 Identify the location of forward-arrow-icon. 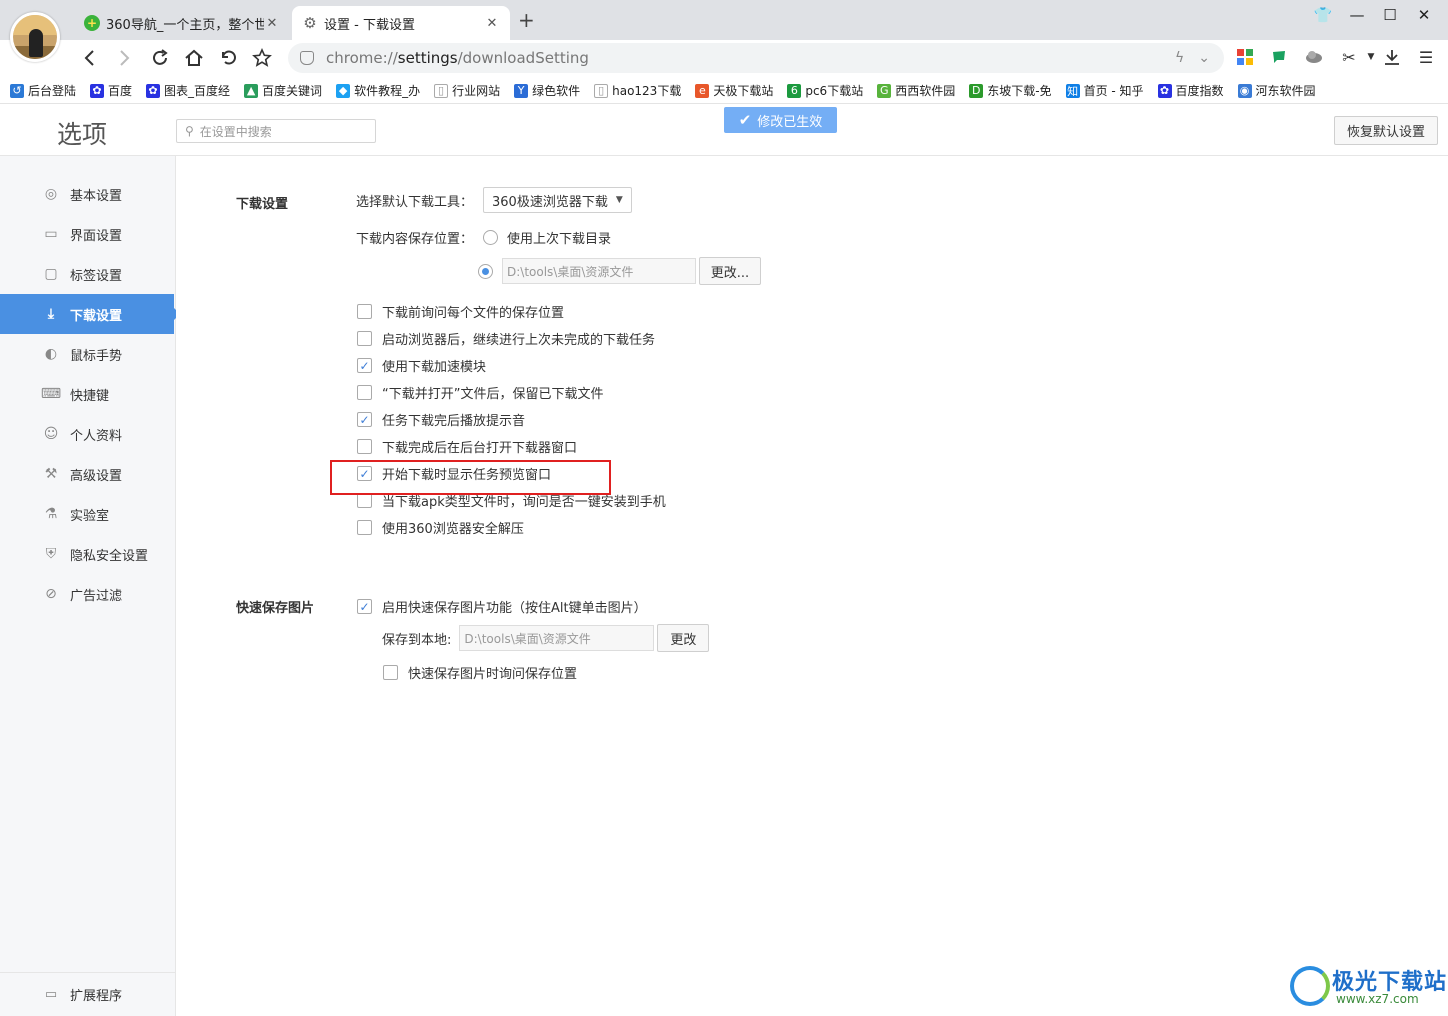
(125, 58).